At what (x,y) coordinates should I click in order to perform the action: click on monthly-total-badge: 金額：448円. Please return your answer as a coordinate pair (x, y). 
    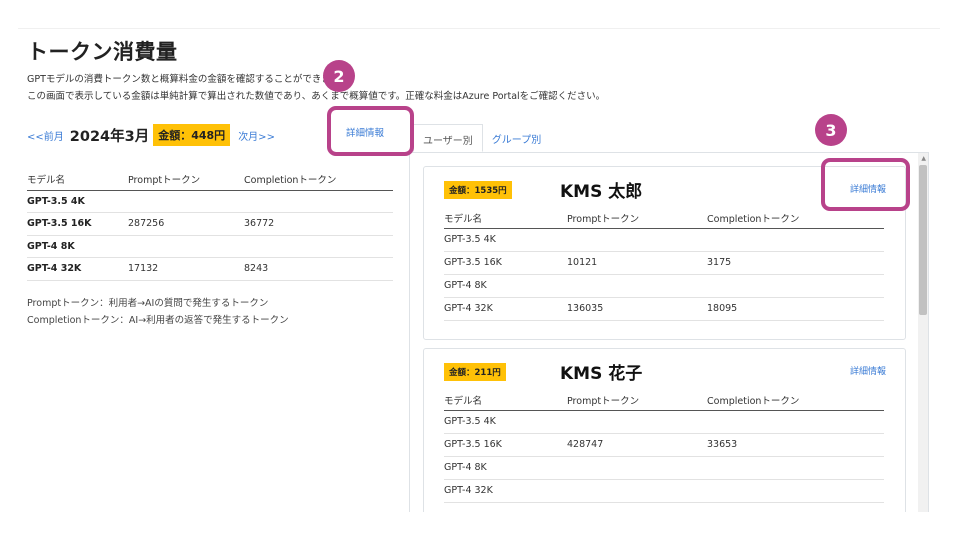
    Looking at the image, I should click on (192, 135).